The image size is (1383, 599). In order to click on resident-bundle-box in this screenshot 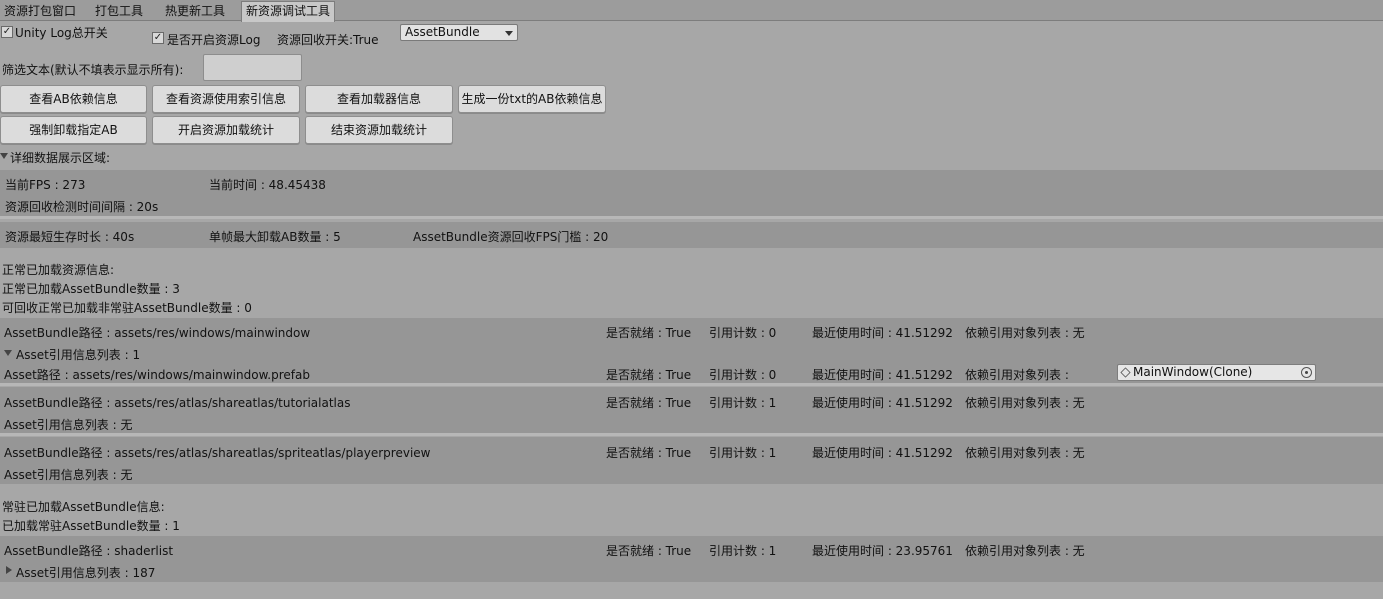, I will do `click(691, 559)`.